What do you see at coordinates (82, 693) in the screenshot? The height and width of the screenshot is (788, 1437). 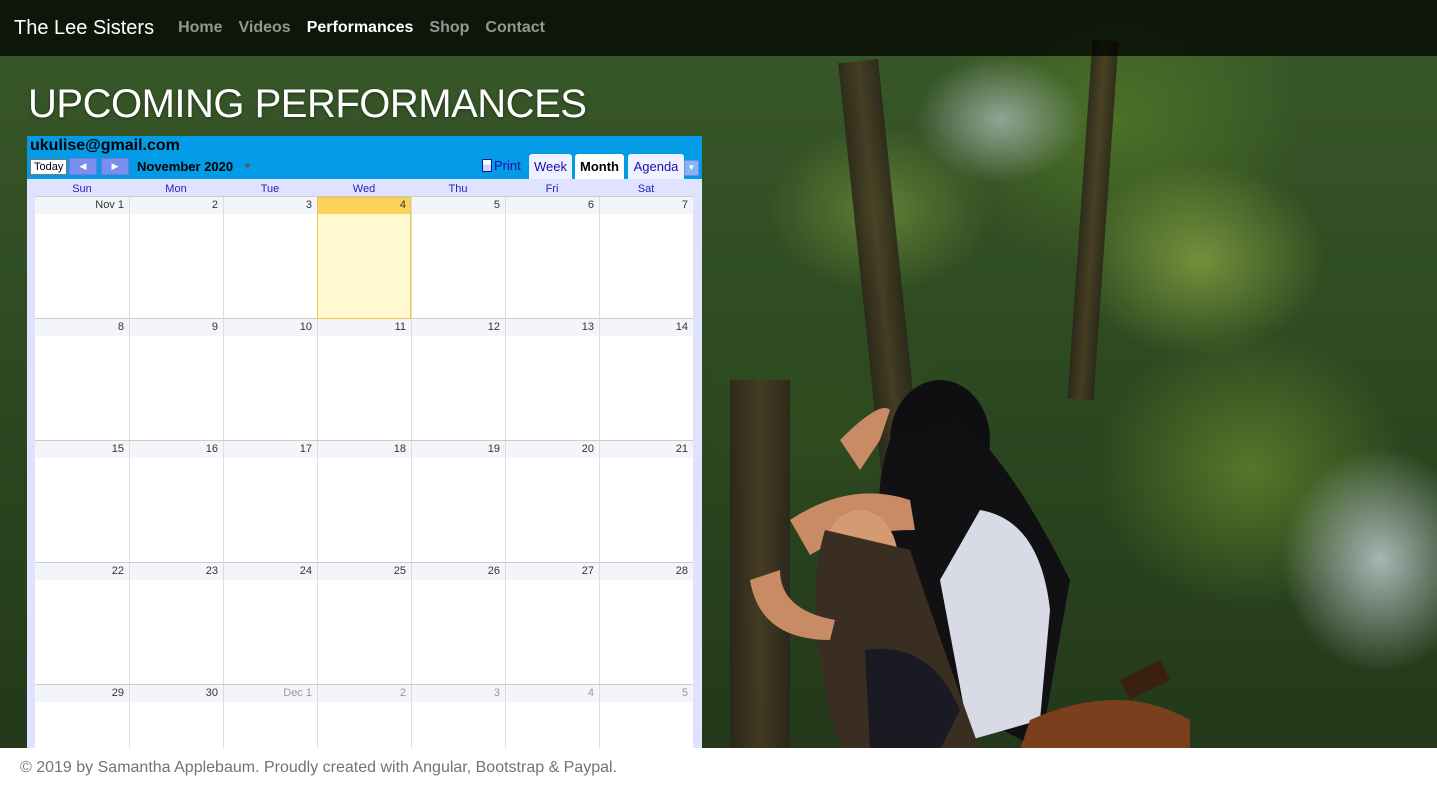 I see `day-number: 29` at bounding box center [82, 693].